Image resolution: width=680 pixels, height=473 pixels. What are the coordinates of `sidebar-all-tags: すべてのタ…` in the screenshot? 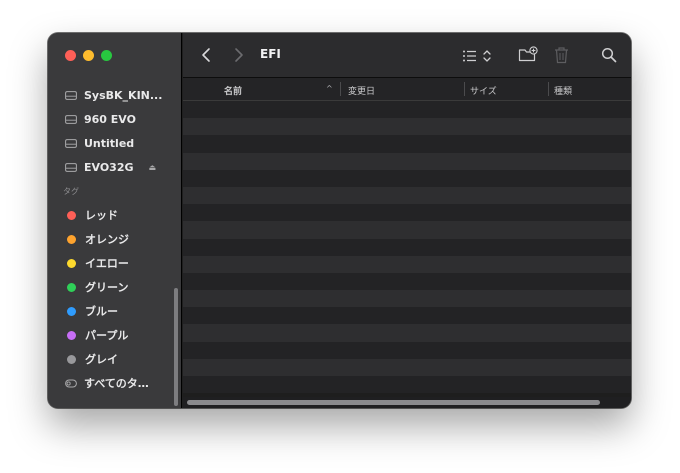 It's located at (114, 383).